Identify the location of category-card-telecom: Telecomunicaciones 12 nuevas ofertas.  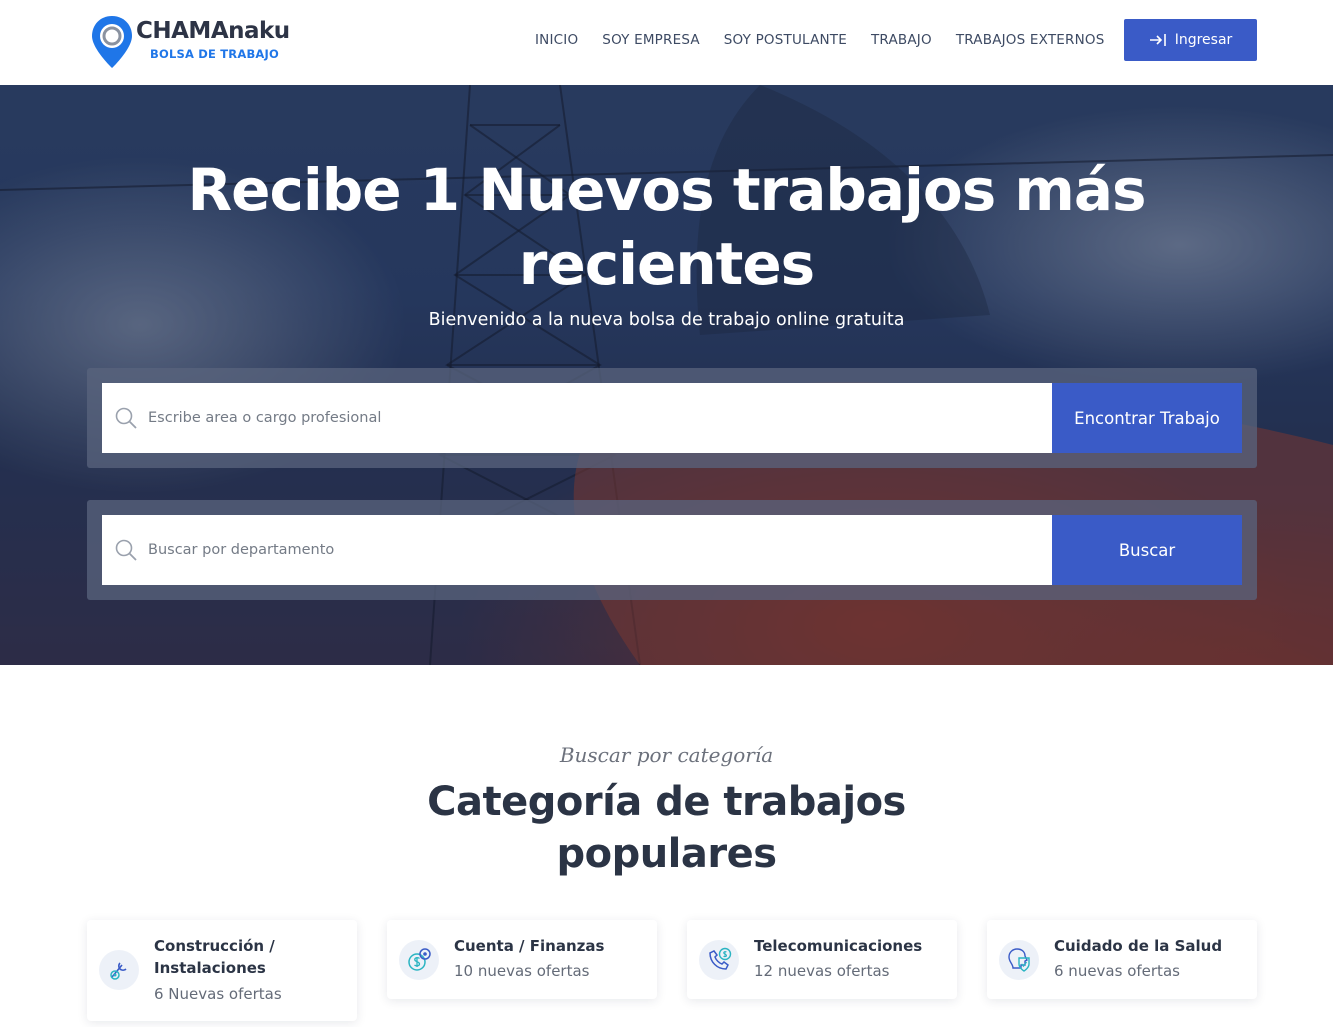
(822, 959).